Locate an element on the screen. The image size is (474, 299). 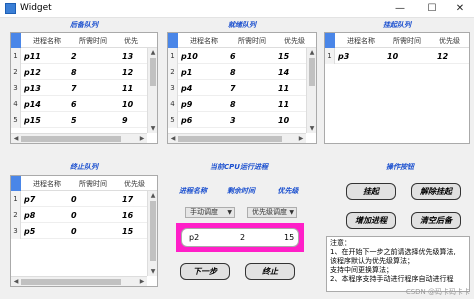
table-row: 3 p5 0 15 is located at coordinates (79, 231).